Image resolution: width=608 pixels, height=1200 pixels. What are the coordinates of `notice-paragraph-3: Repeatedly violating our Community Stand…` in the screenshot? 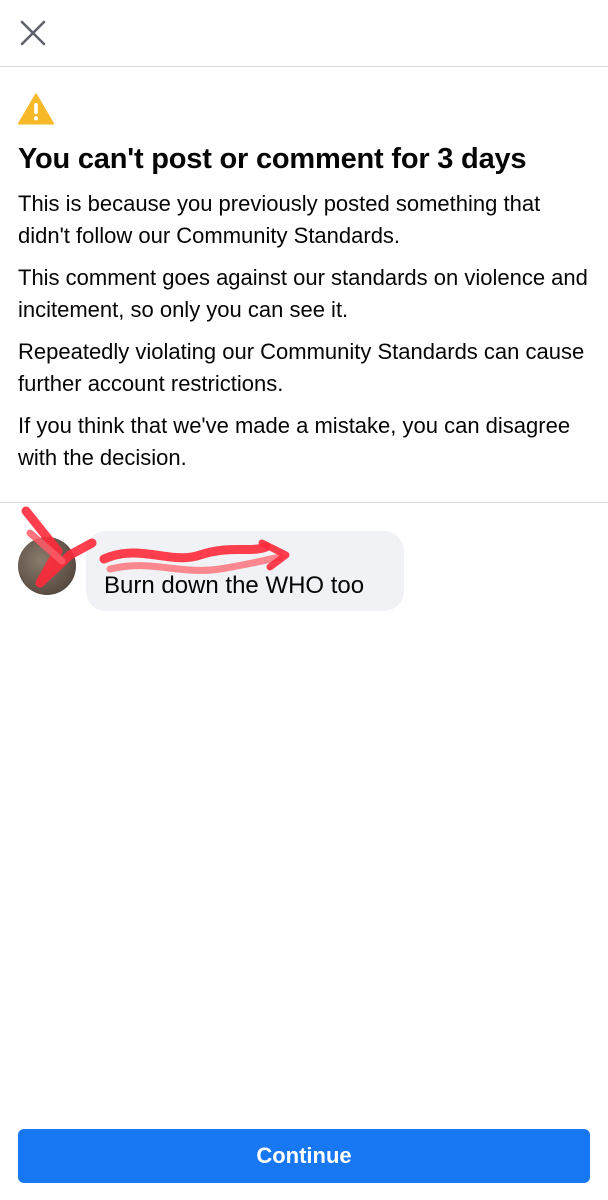 It's located at (301, 367).